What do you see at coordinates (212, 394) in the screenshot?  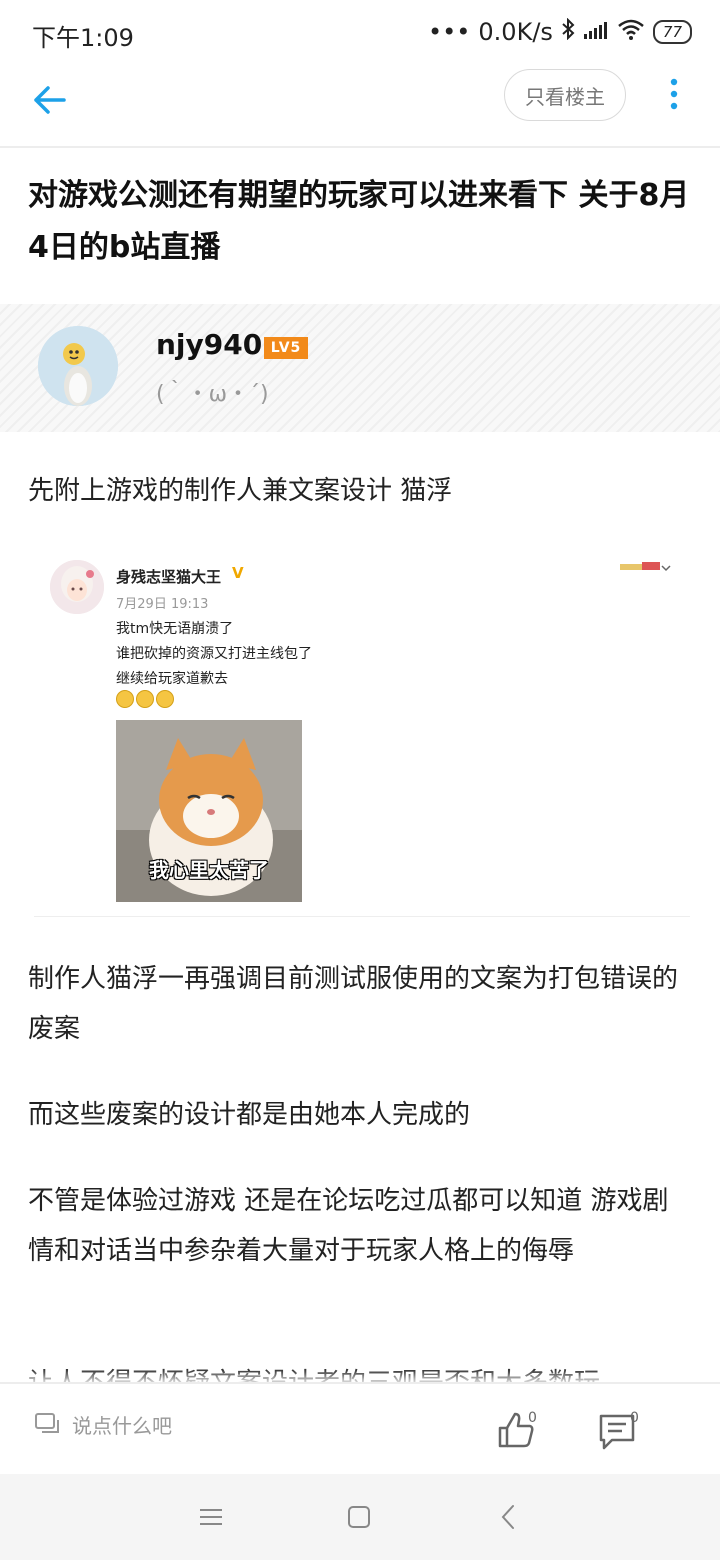 I see `author-signature: (｀・ω・´)` at bounding box center [212, 394].